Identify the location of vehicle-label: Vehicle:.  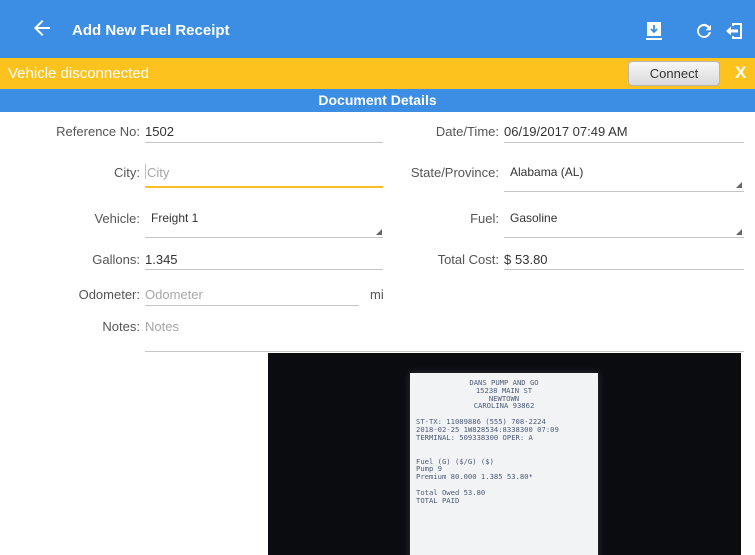
(117, 218).